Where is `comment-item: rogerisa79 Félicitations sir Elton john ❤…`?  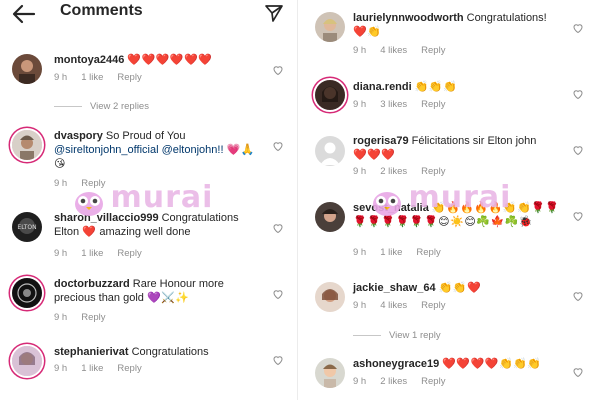 comment-item: rogerisa79 Félicitations sir Elton john ❤… is located at coordinates (452, 158).